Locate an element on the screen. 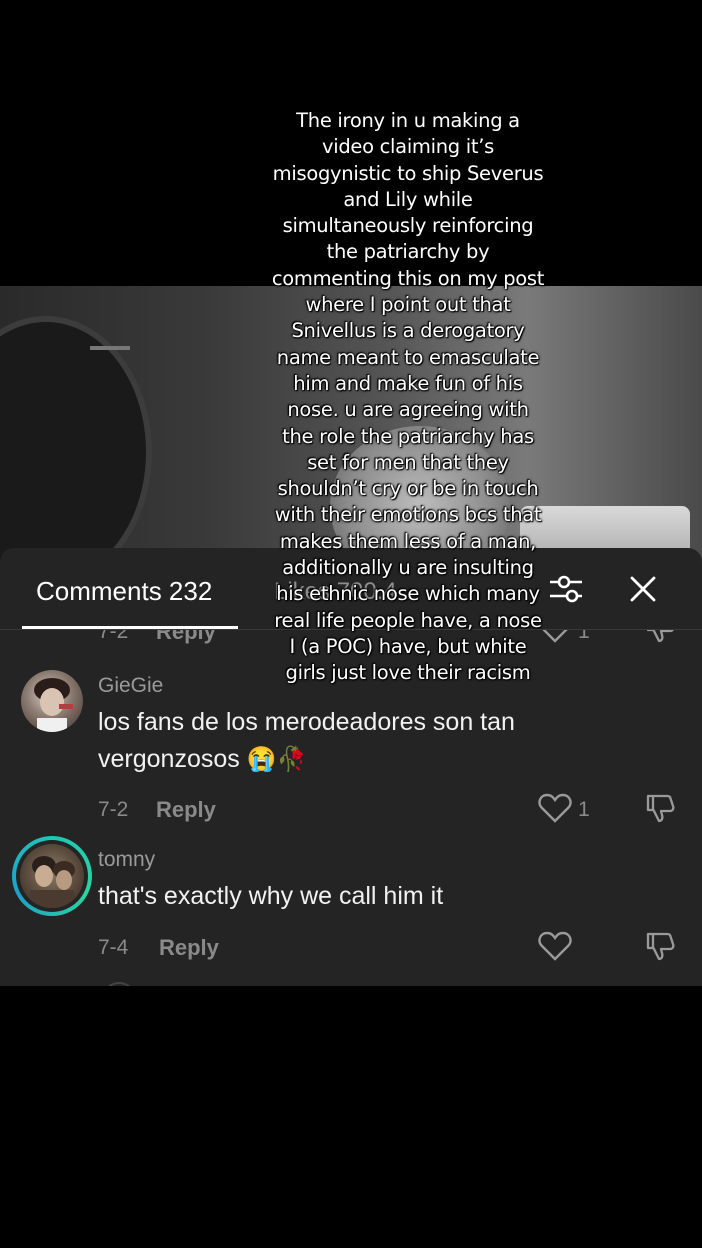 The height and width of the screenshot is (1248, 702). comment-username: GieGie is located at coordinates (130, 686).